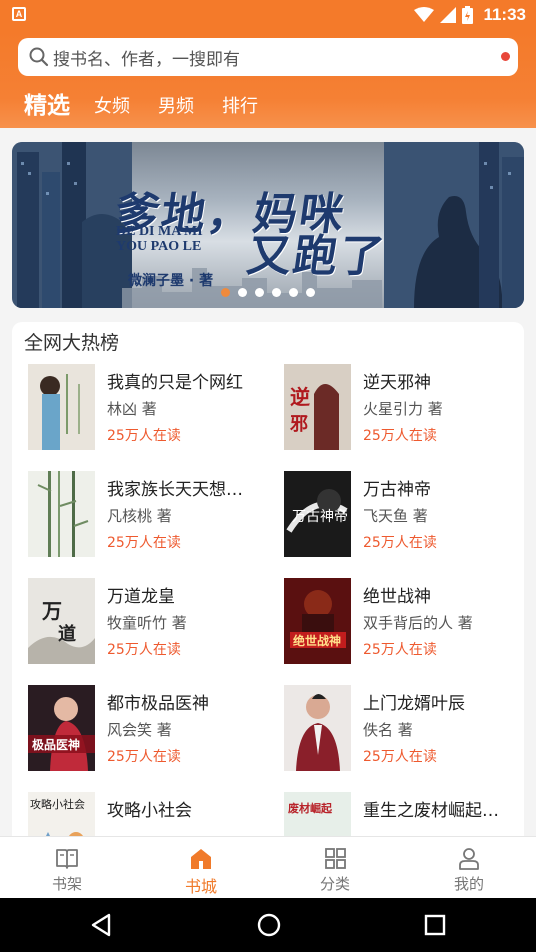  I want to click on search-placeholder: 搜书名、作者，一搜即有, so click(146, 59).